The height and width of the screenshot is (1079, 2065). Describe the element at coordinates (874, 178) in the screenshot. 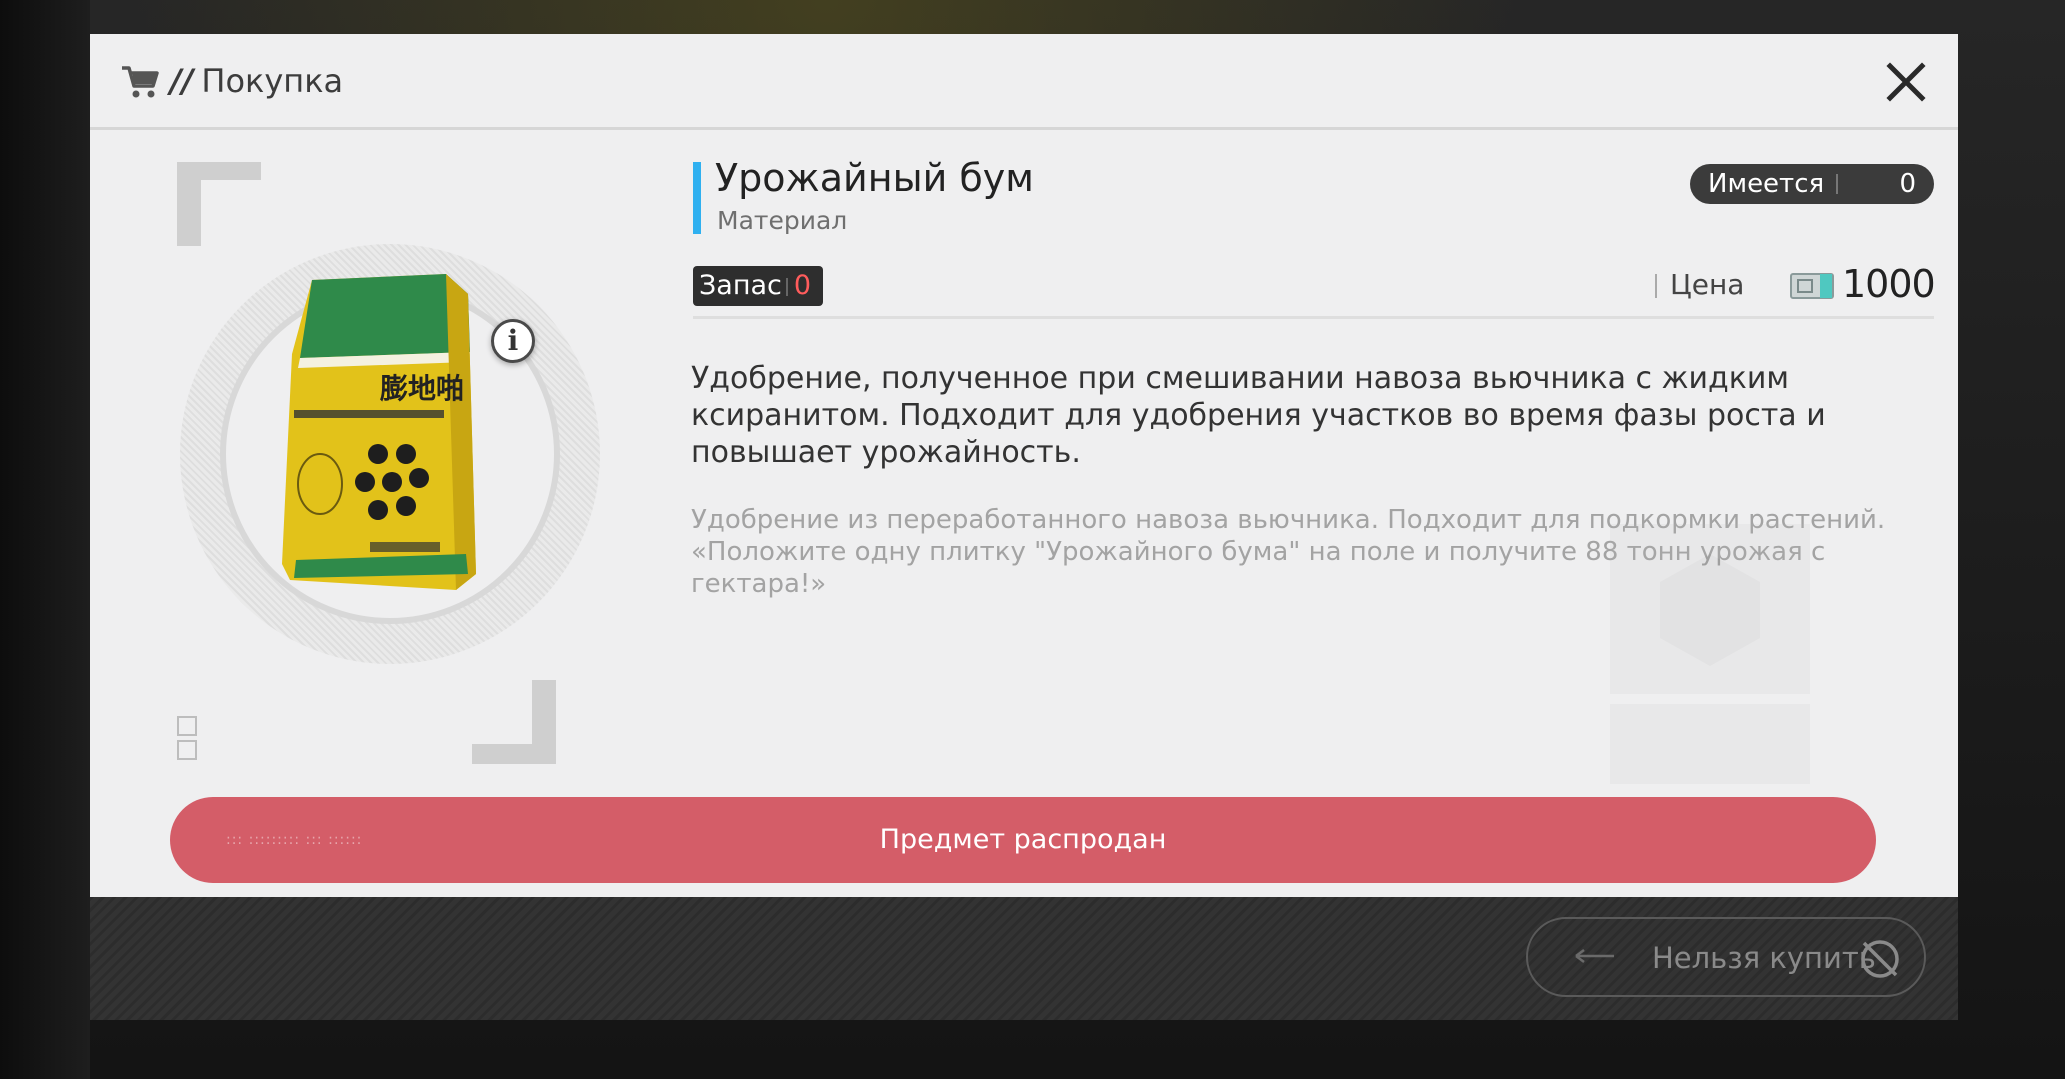

I see `item-name: Урожайный бум` at that location.